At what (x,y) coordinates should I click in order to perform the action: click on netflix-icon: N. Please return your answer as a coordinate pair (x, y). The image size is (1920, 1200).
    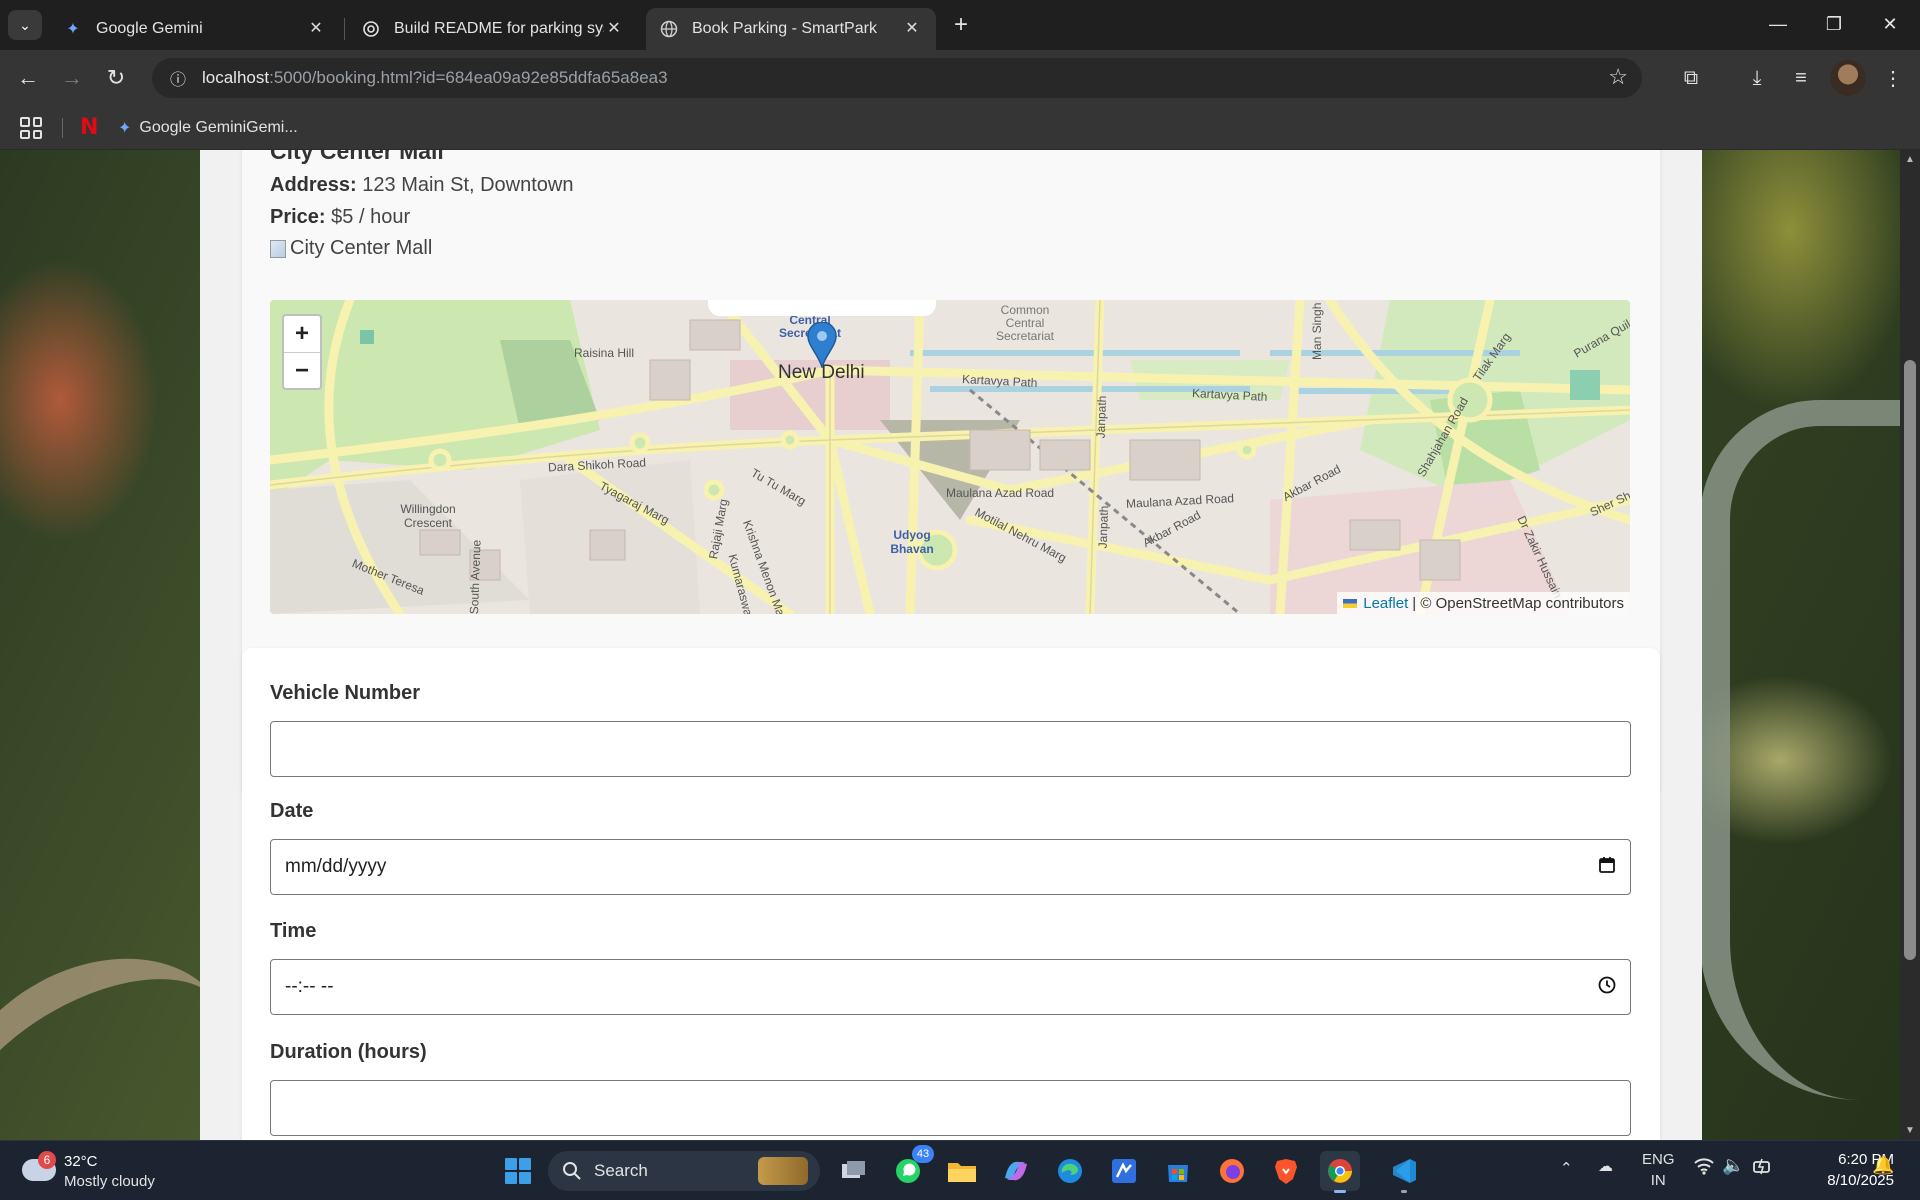
    Looking at the image, I should click on (89, 127).